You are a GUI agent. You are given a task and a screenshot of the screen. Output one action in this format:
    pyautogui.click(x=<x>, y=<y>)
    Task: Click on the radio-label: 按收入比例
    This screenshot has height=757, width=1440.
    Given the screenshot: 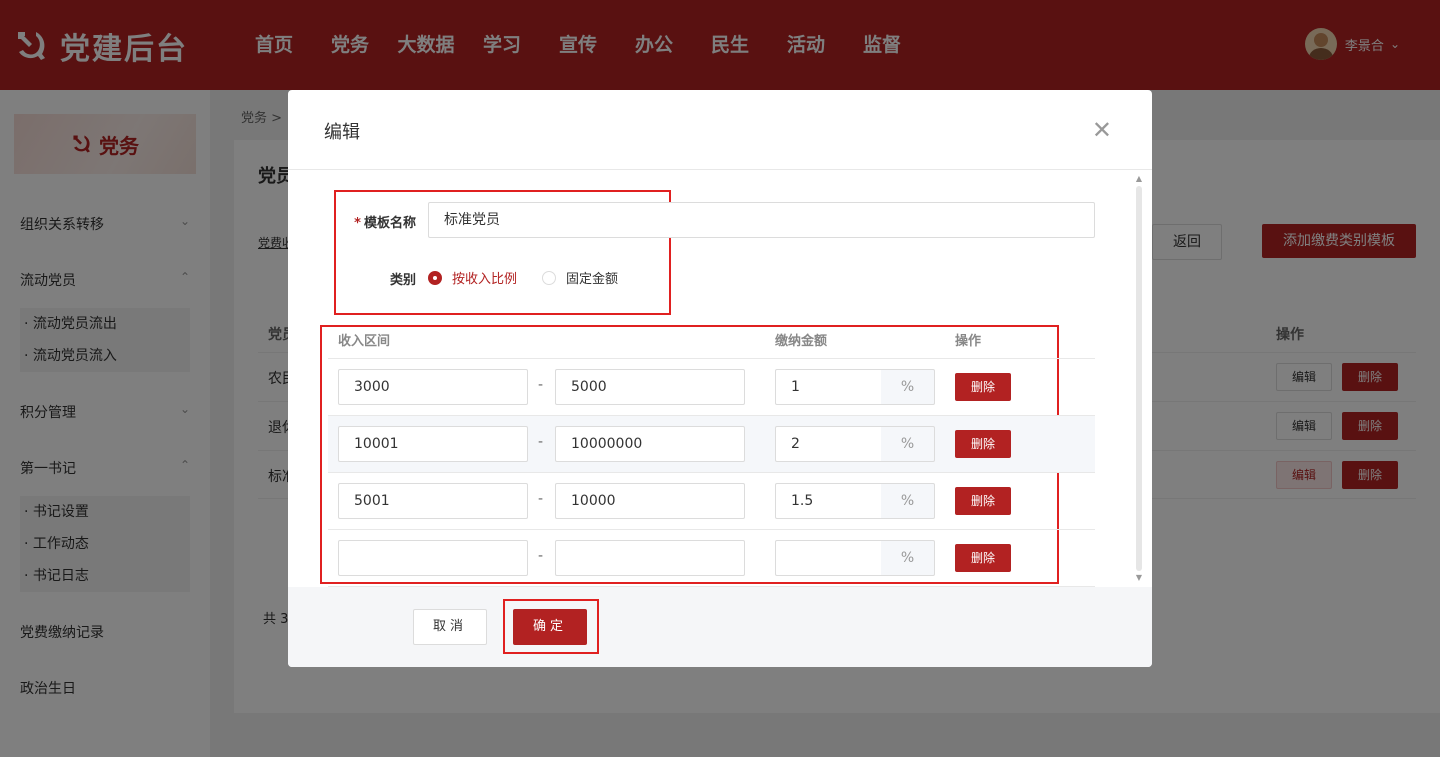 What is the action you would take?
    pyautogui.click(x=485, y=279)
    